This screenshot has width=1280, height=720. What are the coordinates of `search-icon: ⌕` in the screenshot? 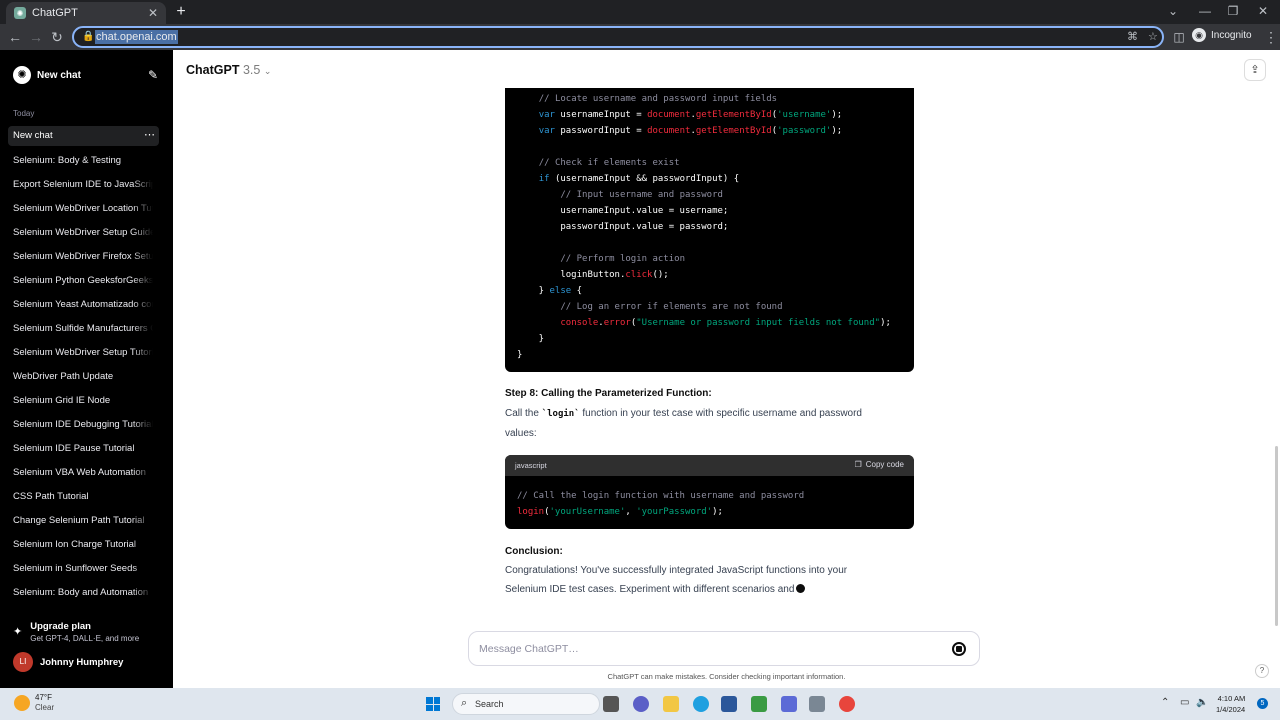 It's located at (464, 703).